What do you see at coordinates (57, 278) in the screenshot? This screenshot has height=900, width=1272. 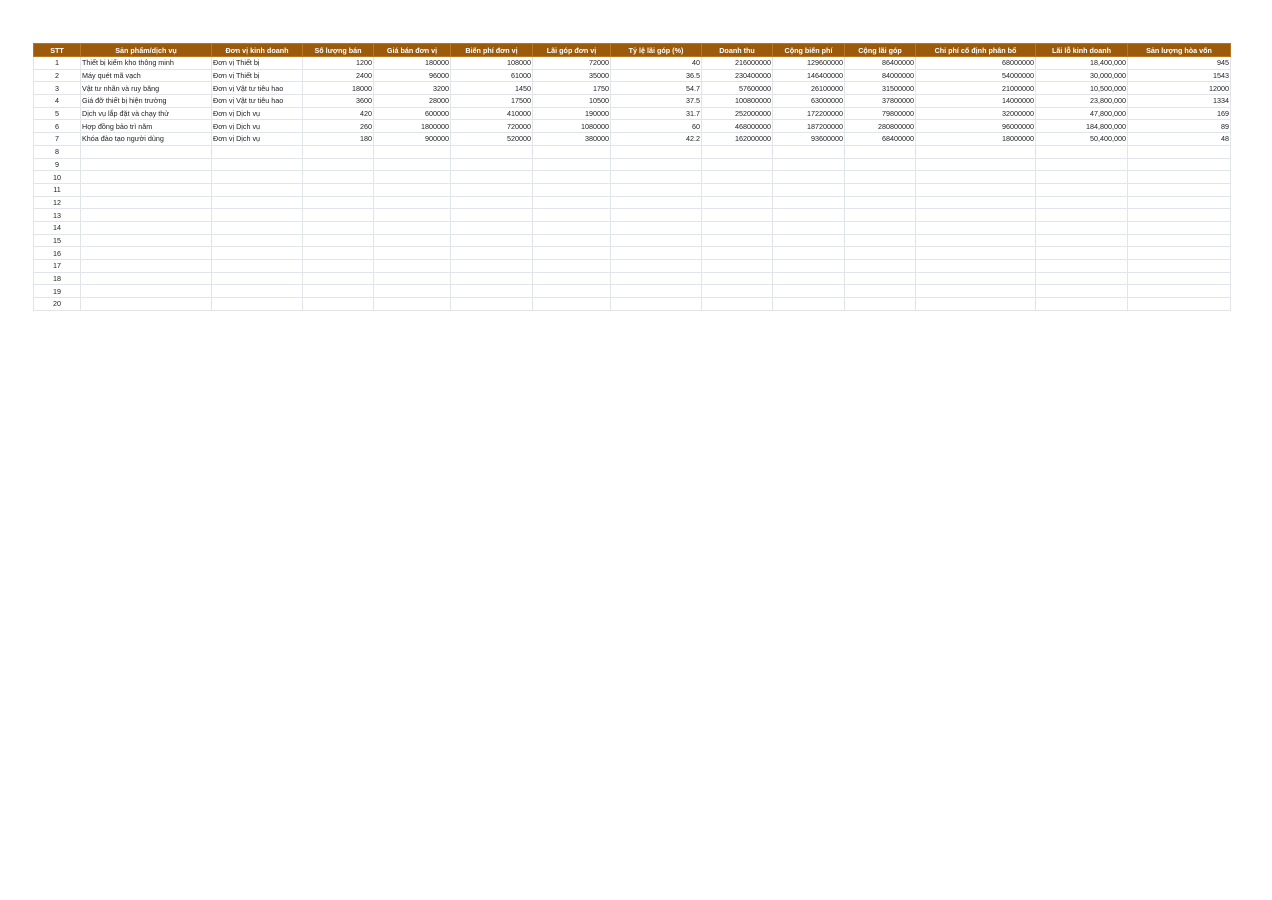 I see `cell-stt: 18` at bounding box center [57, 278].